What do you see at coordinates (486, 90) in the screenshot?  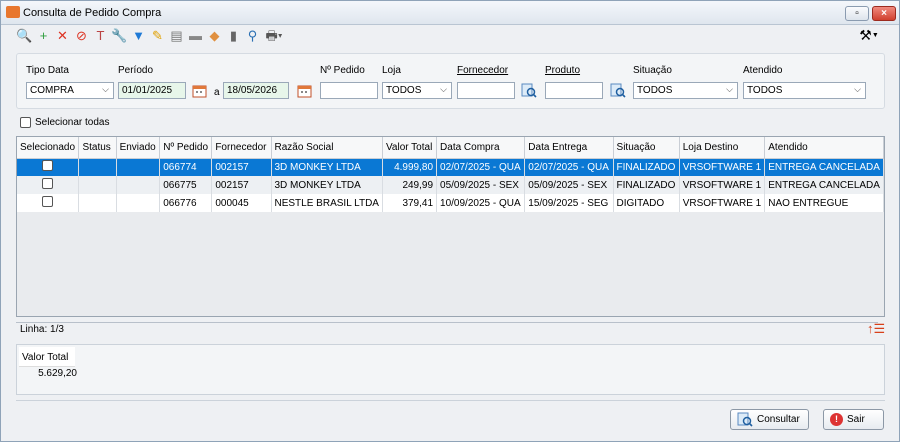 I see `fornecedor-input` at bounding box center [486, 90].